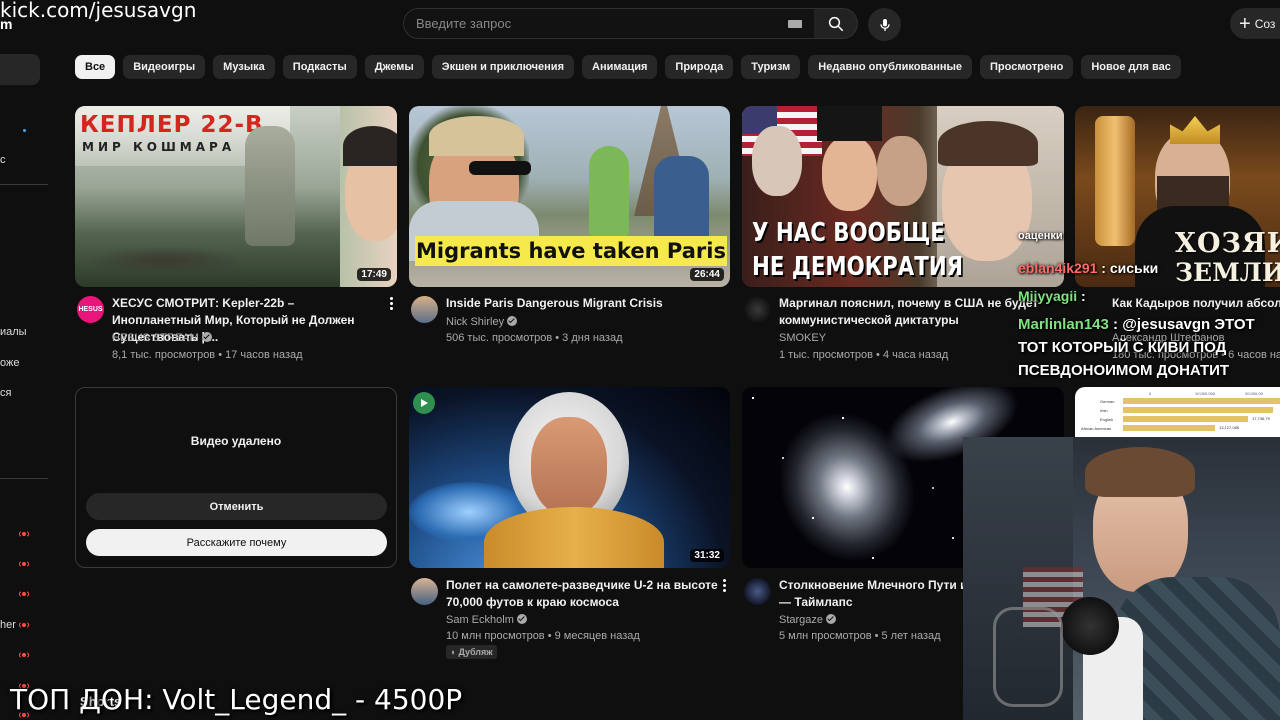 The width and height of the screenshot is (1280, 720). What do you see at coordinates (98, 11) in the screenshot?
I see `stream-url-overlay: kick.com/jesusavgn` at bounding box center [98, 11].